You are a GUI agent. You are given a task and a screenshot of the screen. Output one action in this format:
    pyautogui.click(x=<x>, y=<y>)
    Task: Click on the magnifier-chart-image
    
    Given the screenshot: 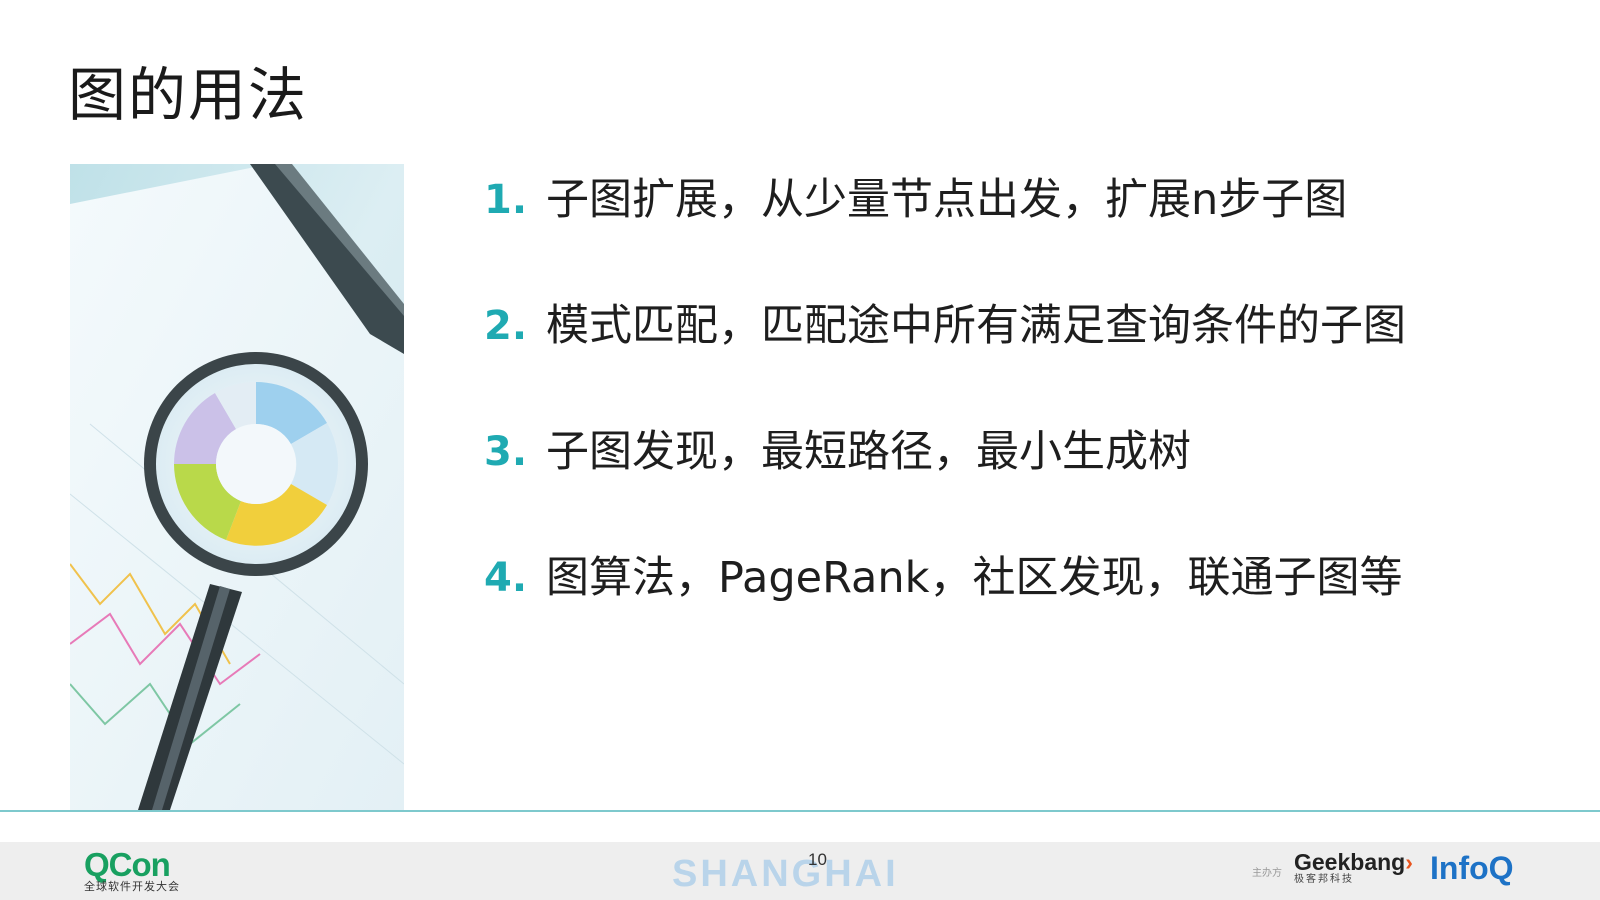 What is the action you would take?
    pyautogui.click(x=237, y=487)
    